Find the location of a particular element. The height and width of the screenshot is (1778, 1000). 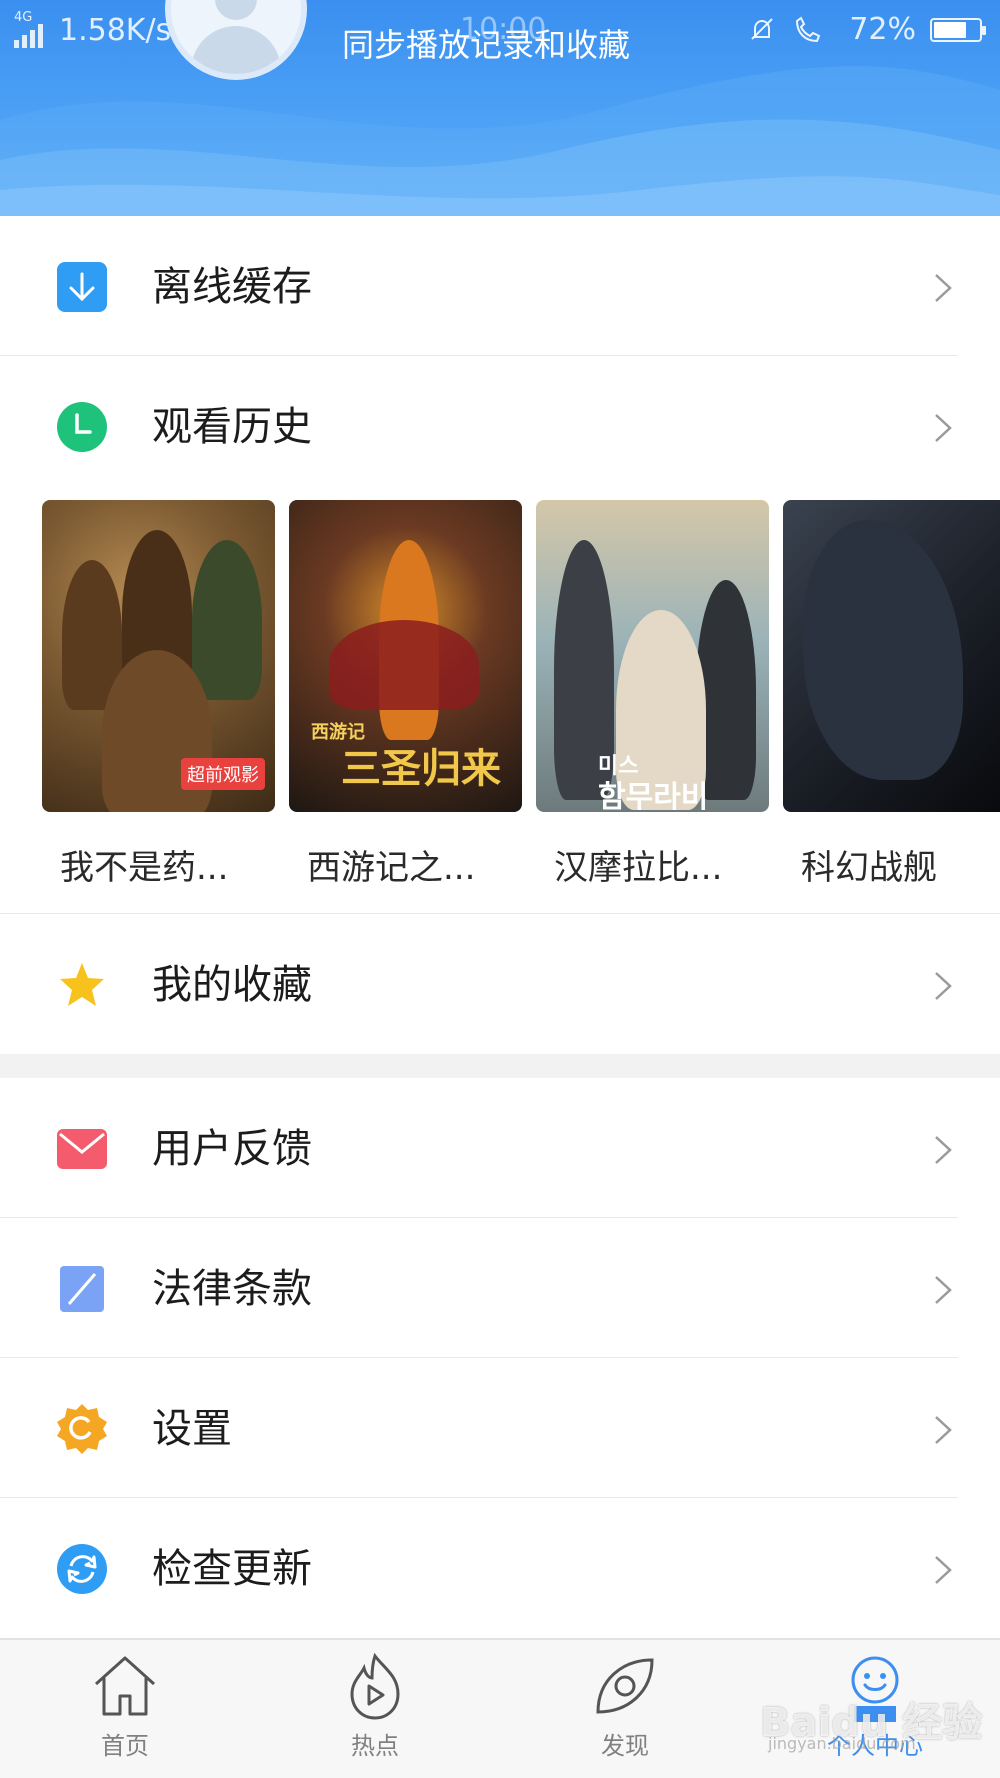

gear-icon is located at coordinates (82, 1429).